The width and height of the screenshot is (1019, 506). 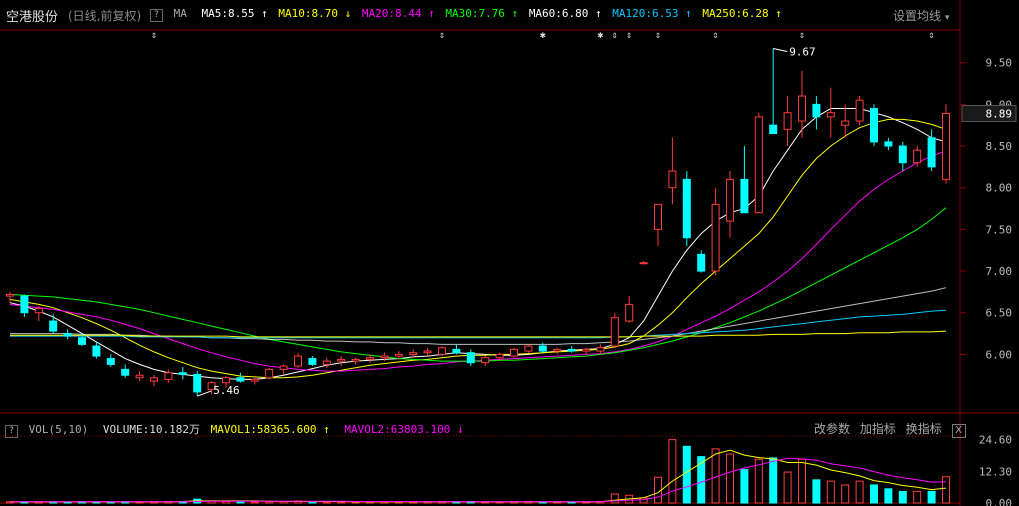 I want to click on ma-settings-button: 设置均线 ▾, so click(x=921, y=15).